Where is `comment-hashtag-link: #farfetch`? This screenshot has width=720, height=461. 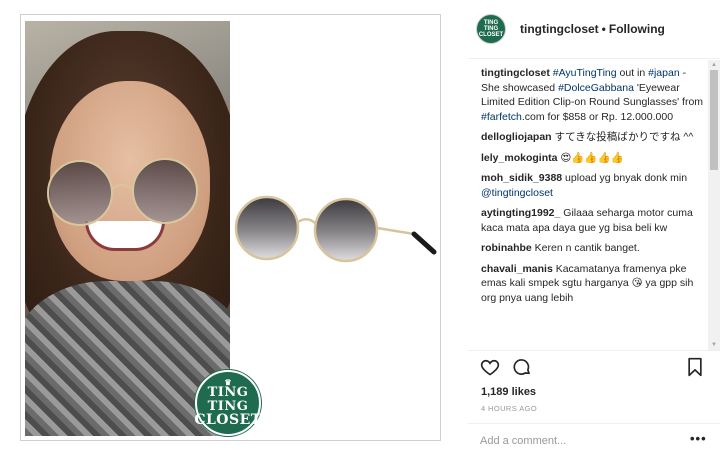 comment-hashtag-link: #farfetch is located at coordinates (501, 117).